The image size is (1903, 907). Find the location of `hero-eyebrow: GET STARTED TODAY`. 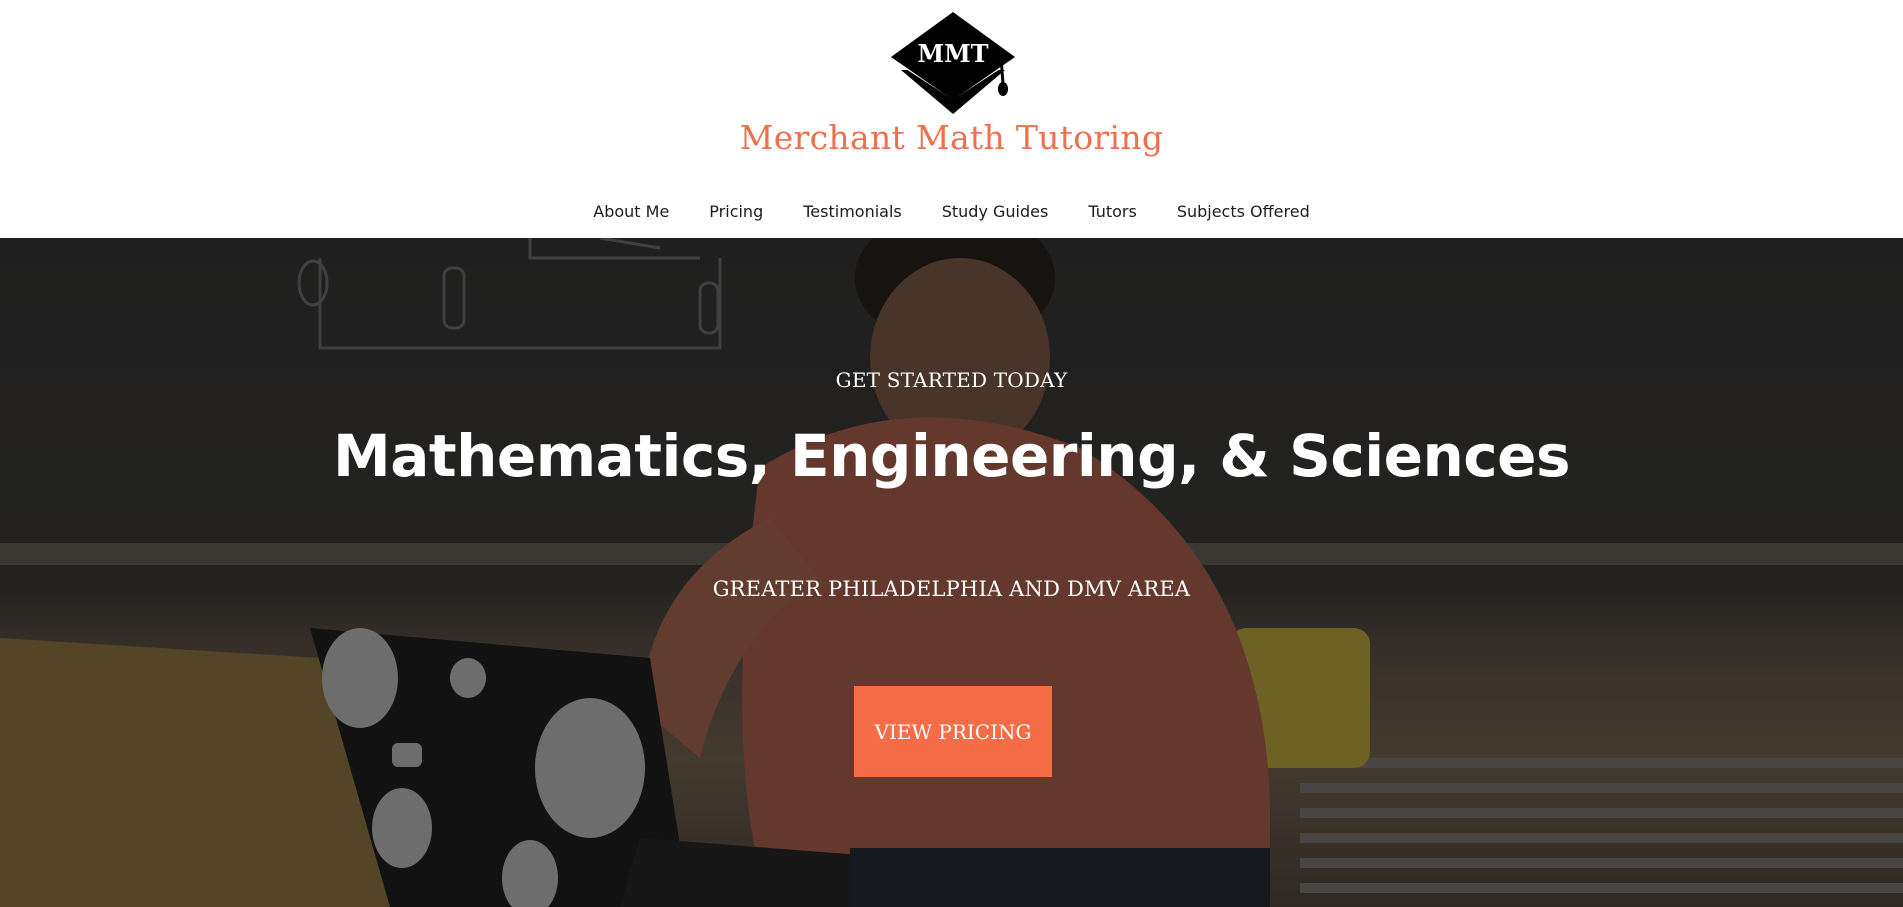

hero-eyebrow: GET STARTED TODAY is located at coordinates (951, 380).